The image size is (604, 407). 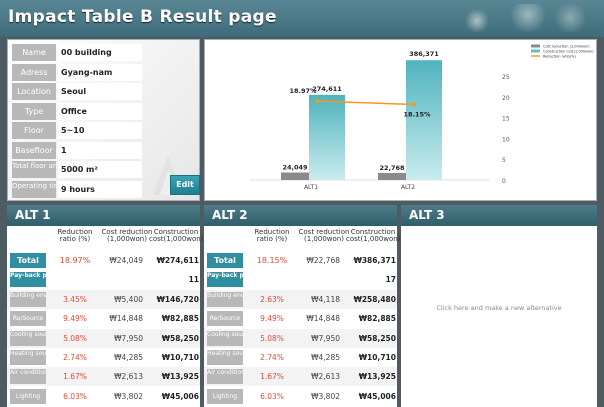 I want to click on construction-cost-cell: ₩386,371, so click(x=374, y=260).